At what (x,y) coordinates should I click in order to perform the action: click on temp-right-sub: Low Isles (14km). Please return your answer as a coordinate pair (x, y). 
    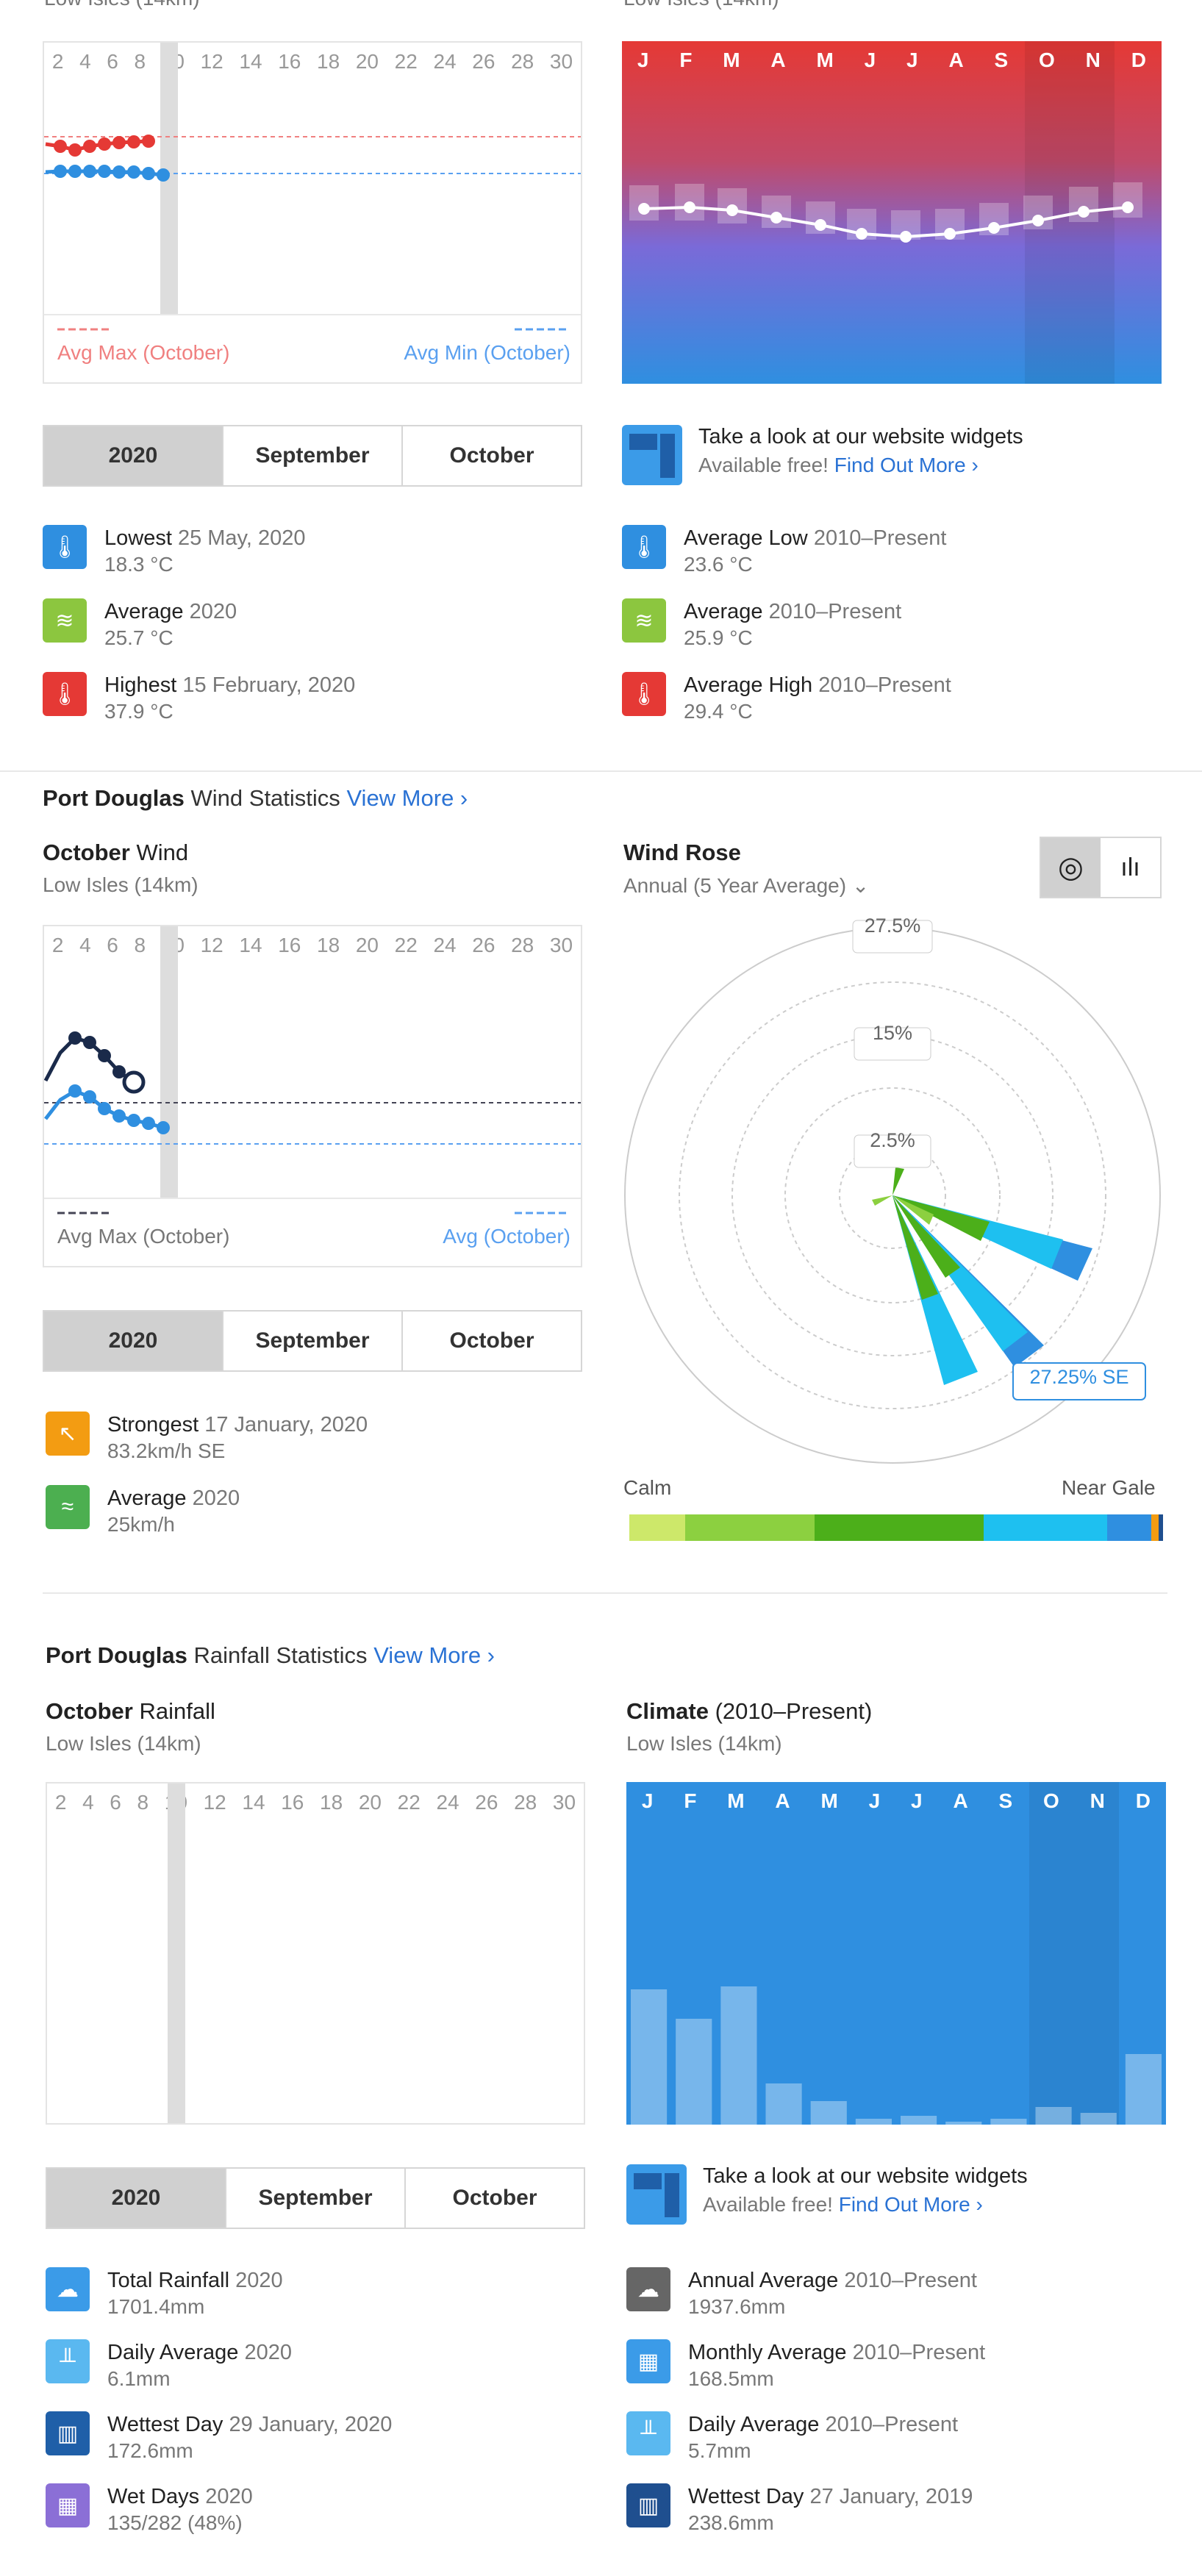
    Looking at the image, I should click on (701, 5).